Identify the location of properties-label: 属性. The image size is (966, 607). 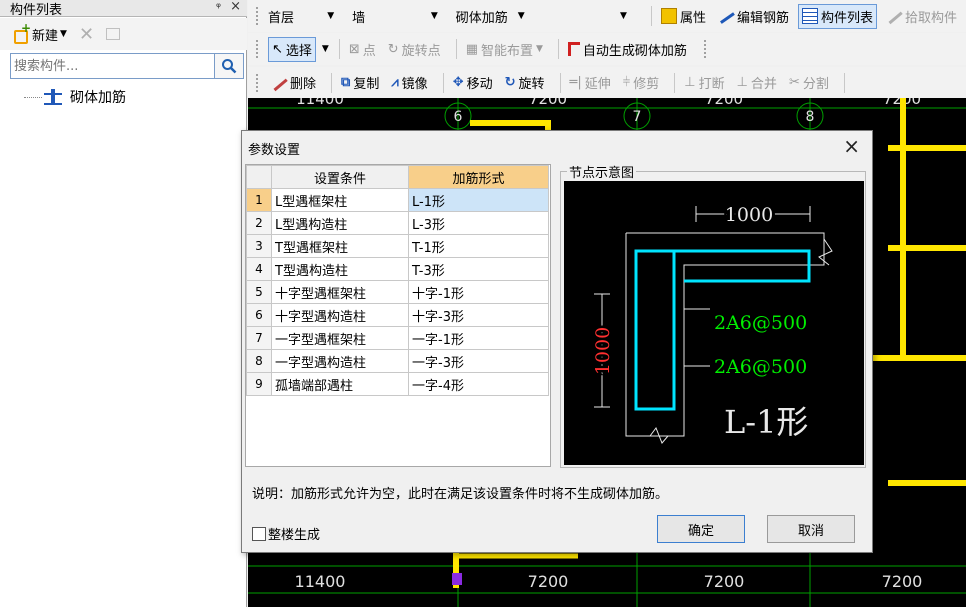
(692, 18).